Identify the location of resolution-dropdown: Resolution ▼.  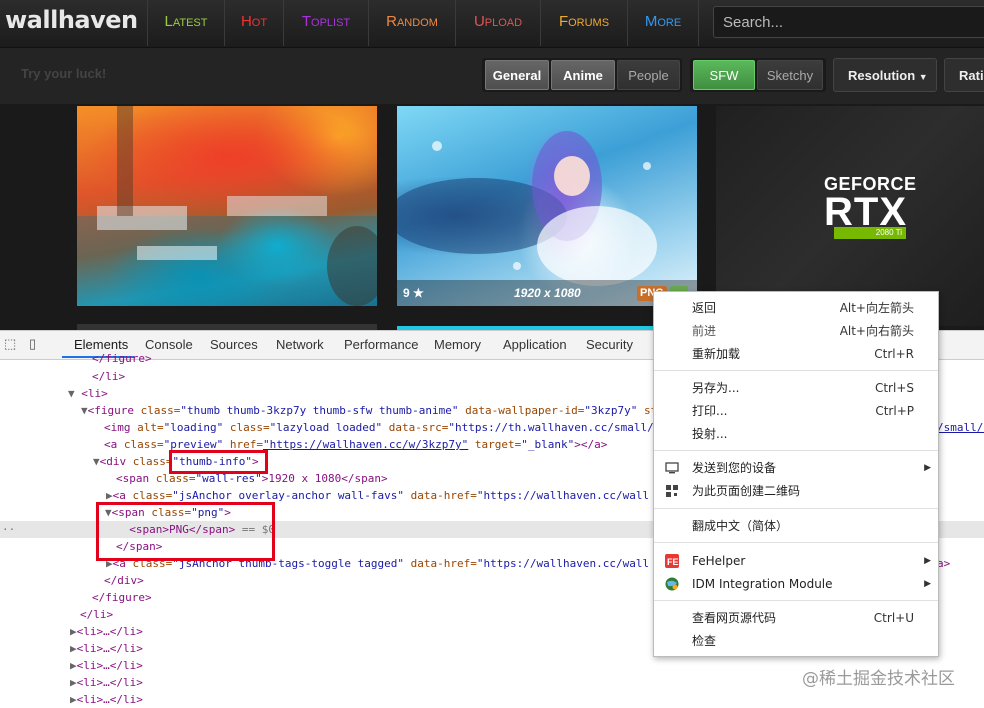
(885, 75).